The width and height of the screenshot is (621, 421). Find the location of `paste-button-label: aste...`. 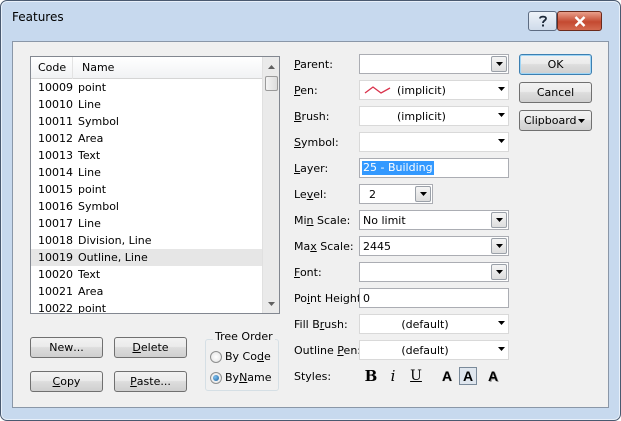

paste-button-label: aste... is located at coordinates (153, 381).